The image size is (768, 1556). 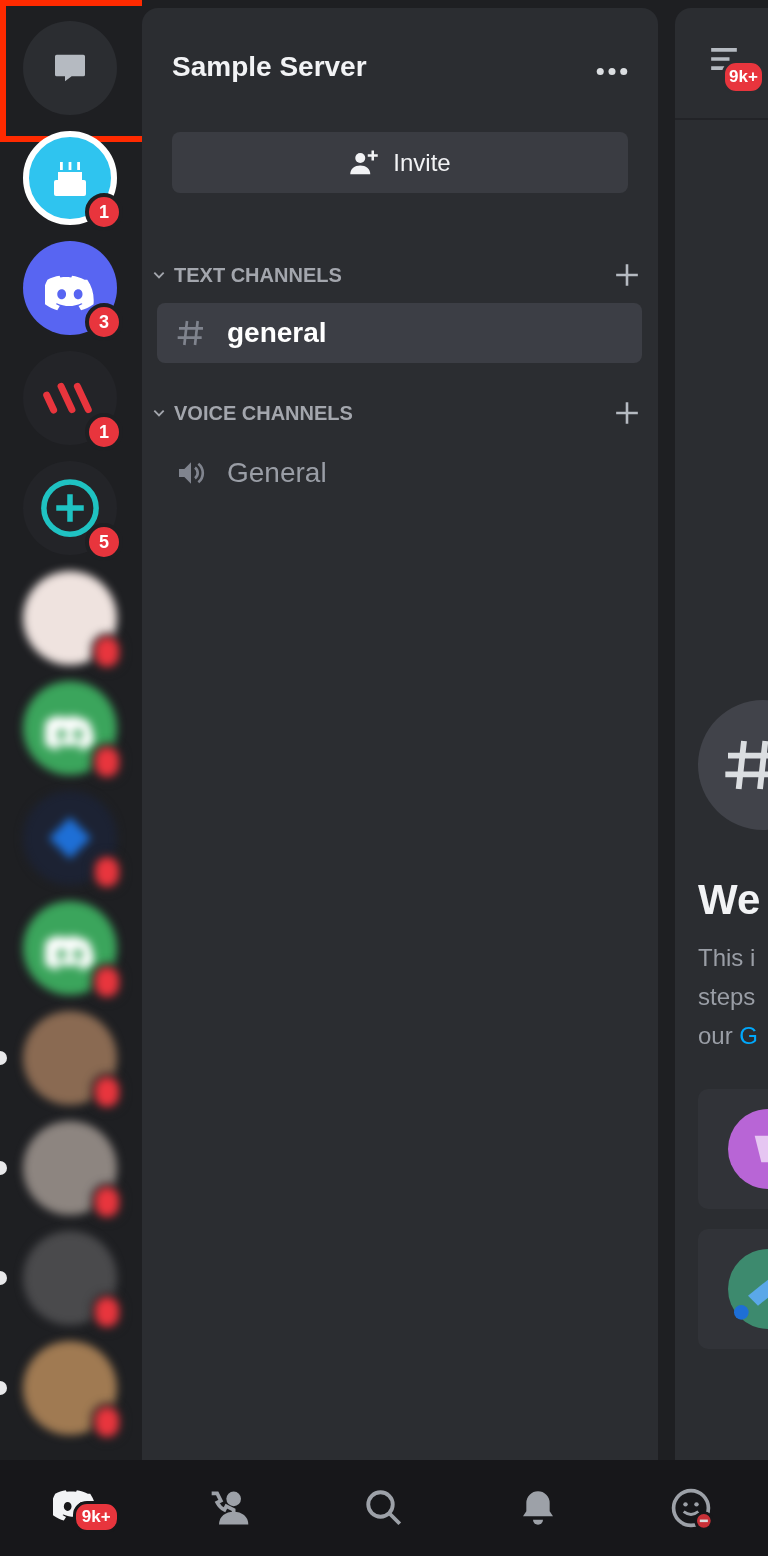 What do you see at coordinates (394, 413) in the screenshot?
I see `category-header: VOICE CHANNELS` at bounding box center [394, 413].